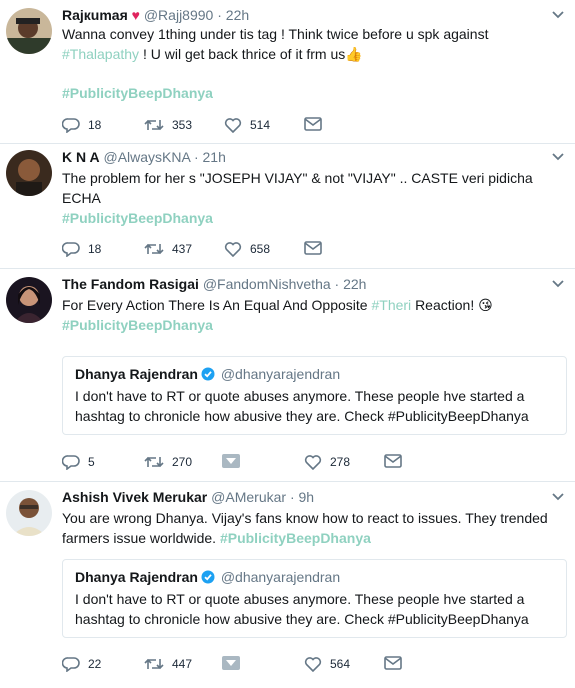  Describe the element at coordinates (327, 462) in the screenshot. I see `like-button: 278` at that location.